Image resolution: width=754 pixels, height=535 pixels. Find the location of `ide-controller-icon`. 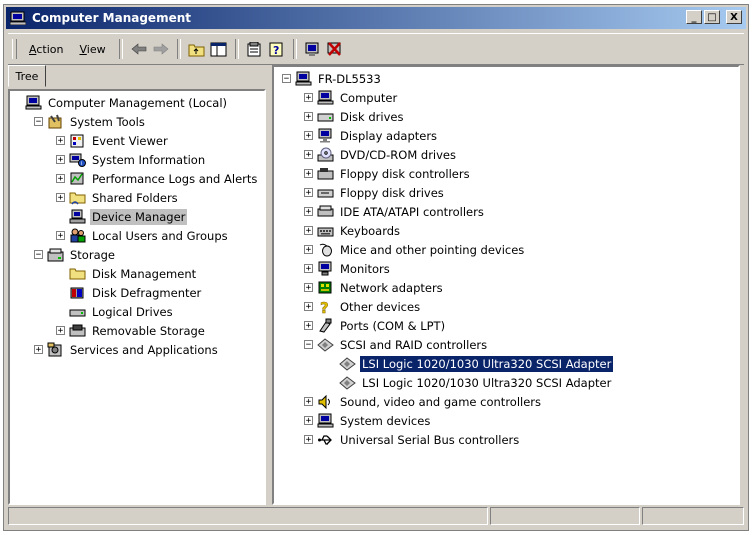

ide-controller-icon is located at coordinates (325, 211).